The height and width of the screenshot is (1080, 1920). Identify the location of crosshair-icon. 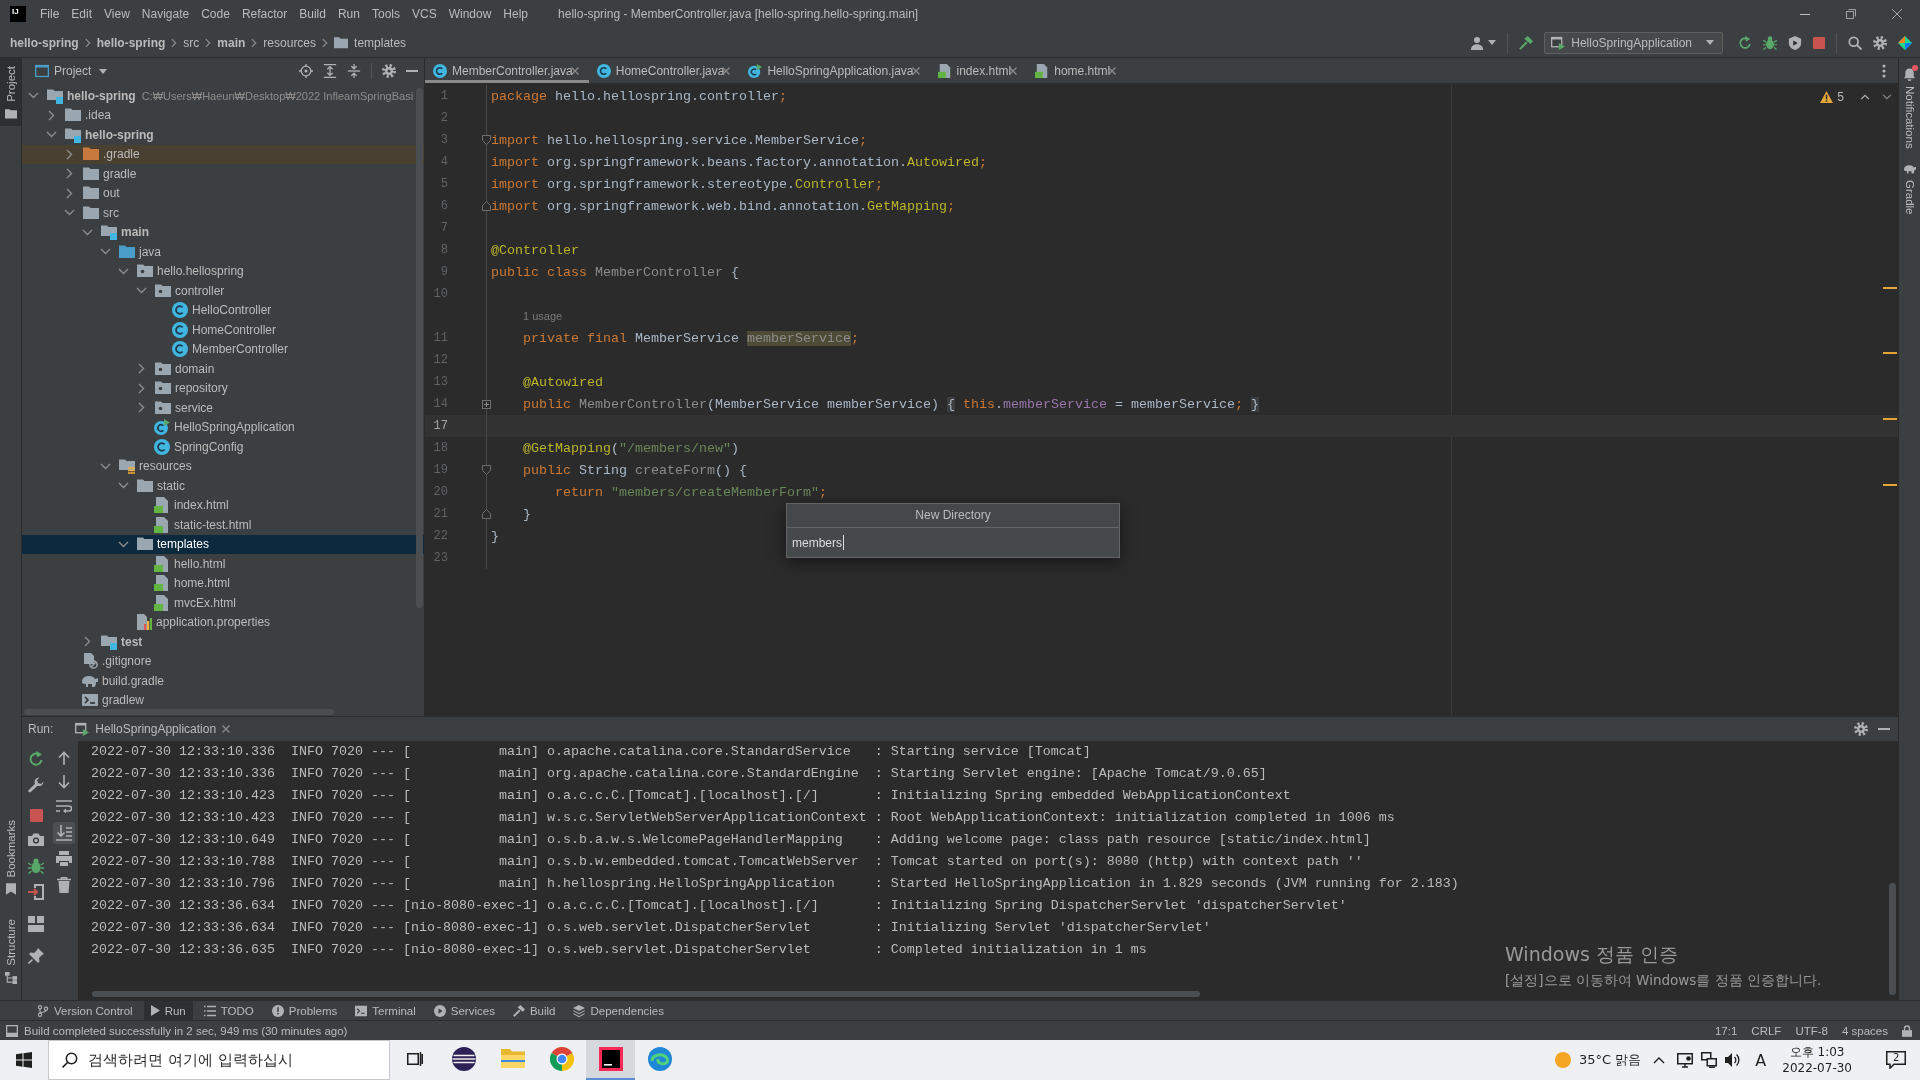
(306, 71).